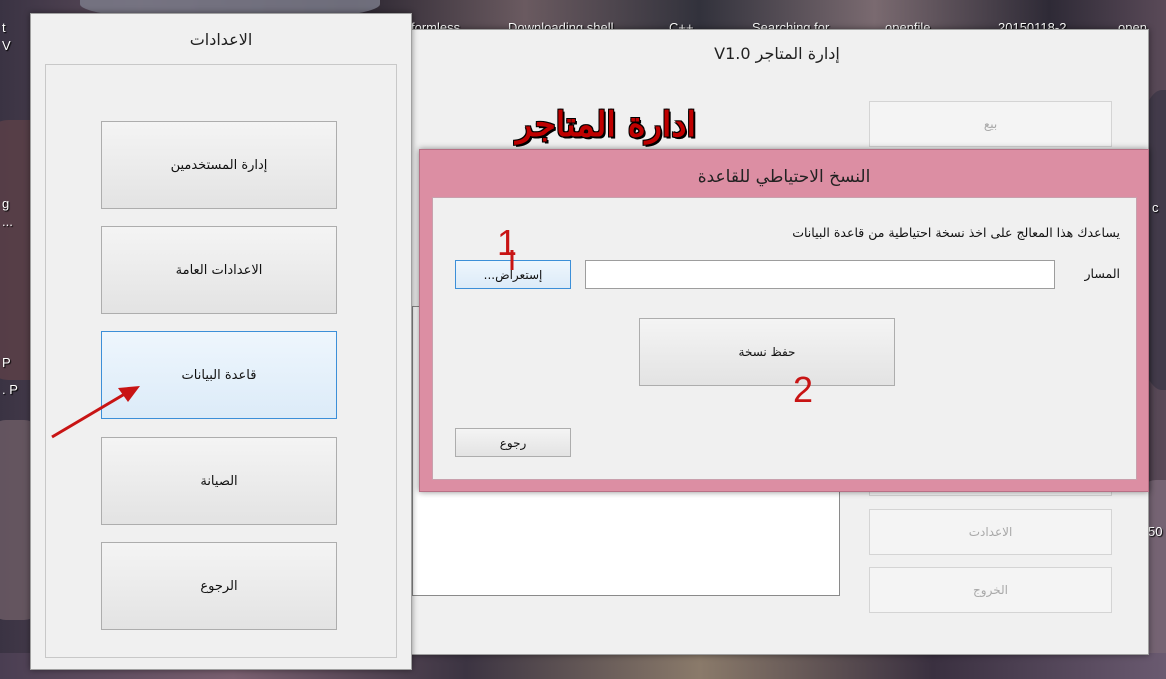  What do you see at coordinates (282, 344) in the screenshot?
I see `annotation-overlay` at bounding box center [282, 344].